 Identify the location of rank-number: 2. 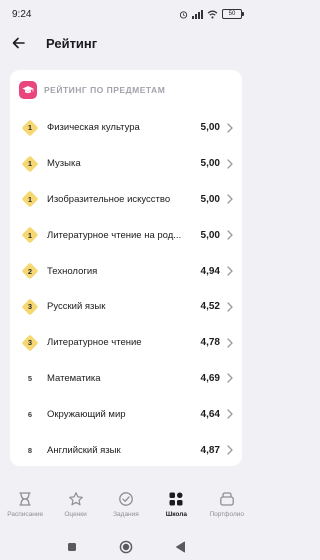
(30, 271).